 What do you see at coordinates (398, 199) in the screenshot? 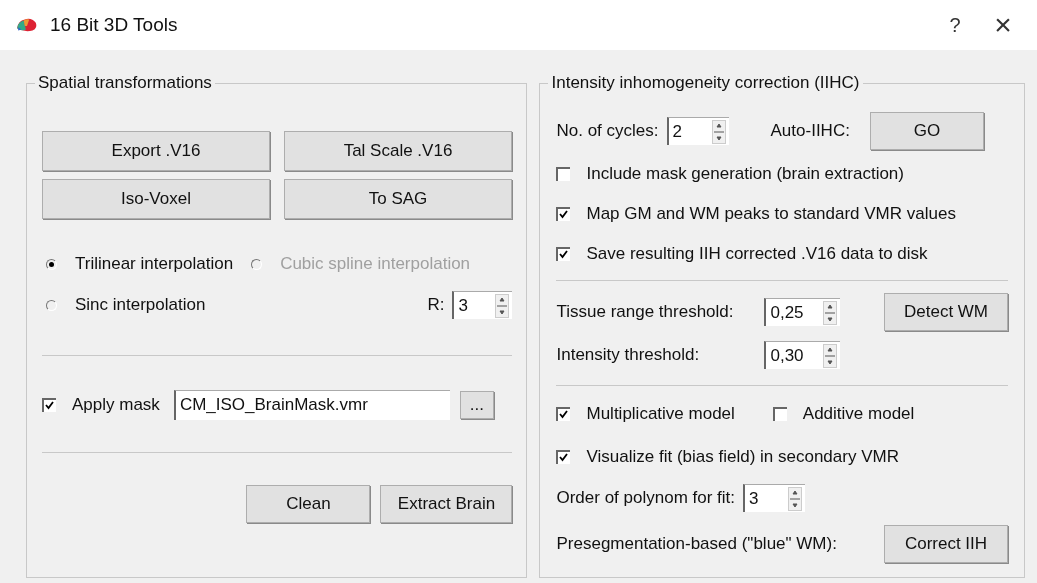
I see `push-button: To SAG` at bounding box center [398, 199].